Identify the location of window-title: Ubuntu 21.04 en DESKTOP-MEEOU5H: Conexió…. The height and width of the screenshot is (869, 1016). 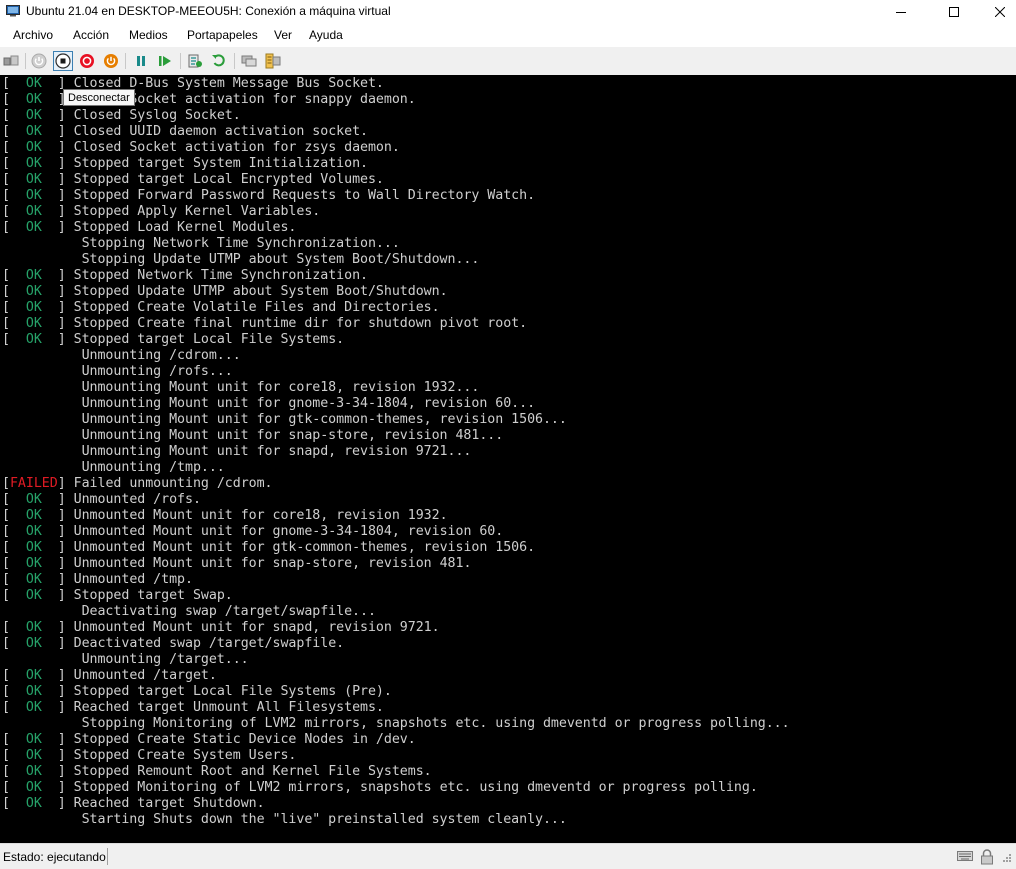
(208, 11).